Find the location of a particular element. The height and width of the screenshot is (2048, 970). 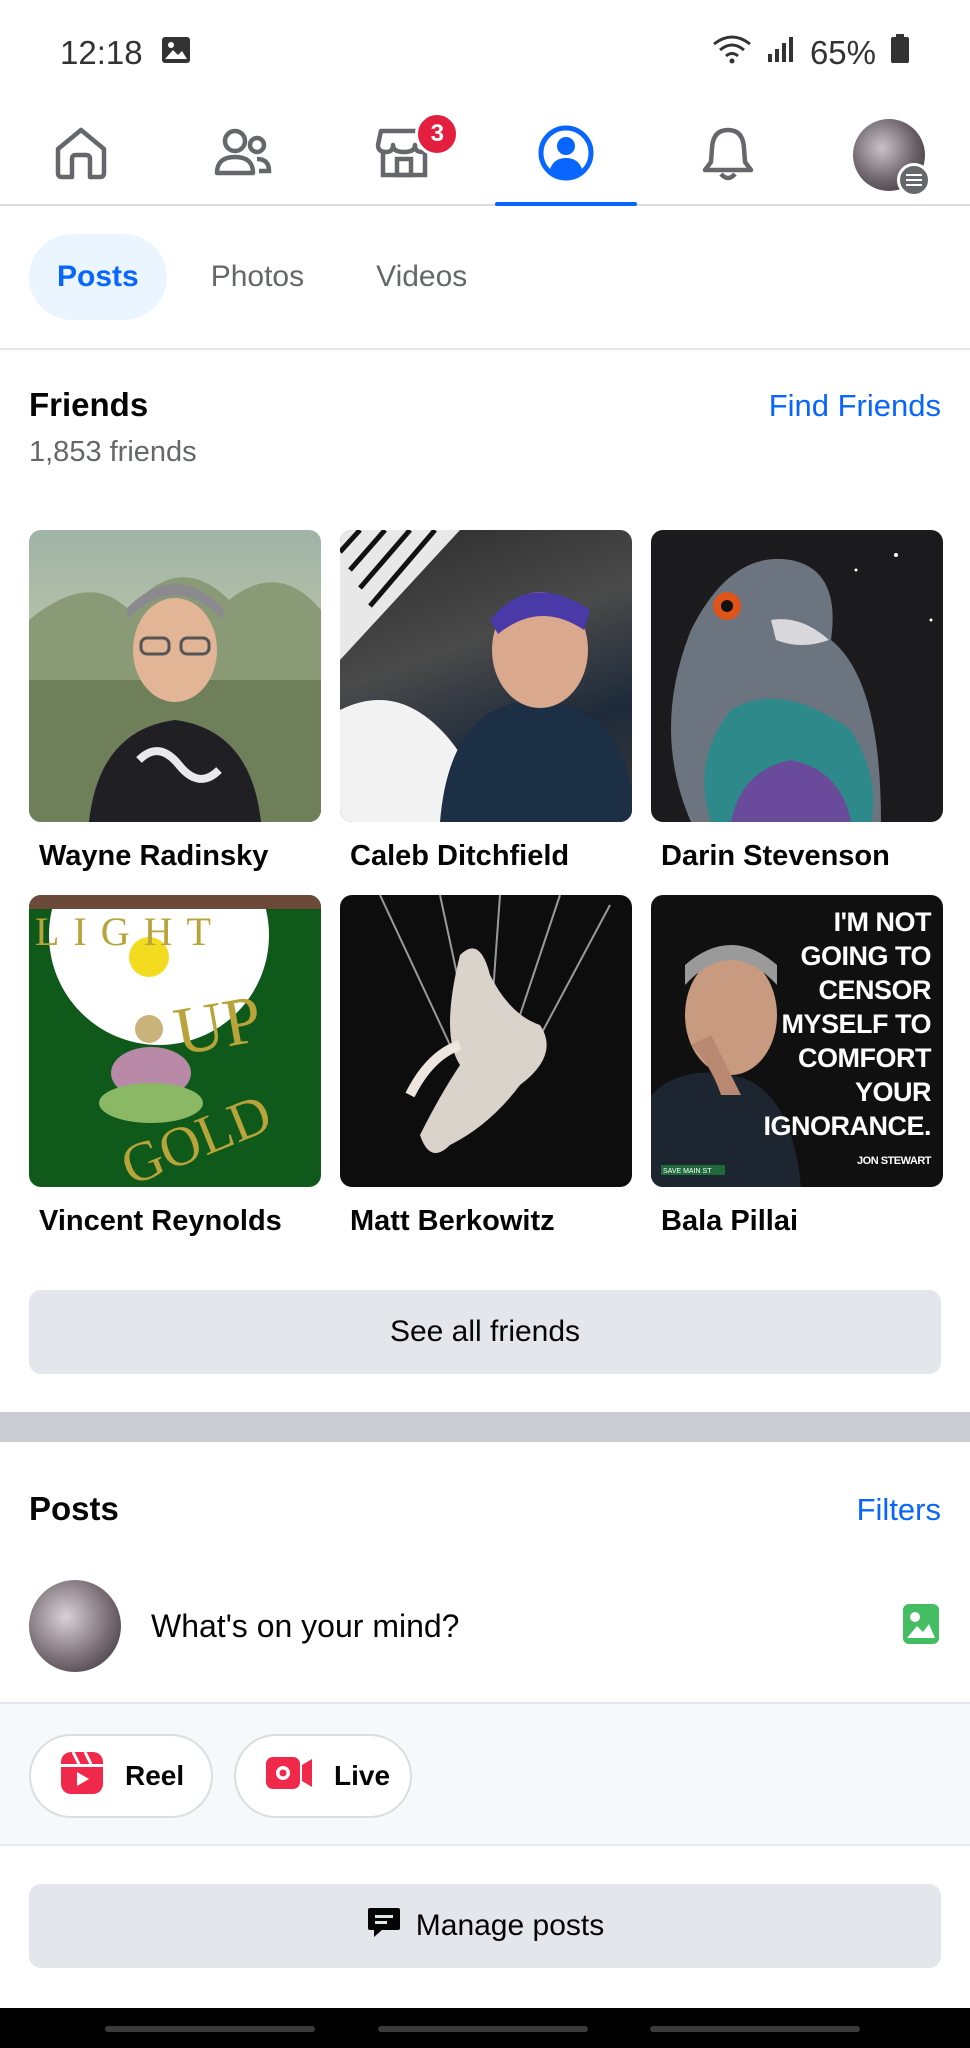

wifi-icon is located at coordinates (732, 53).